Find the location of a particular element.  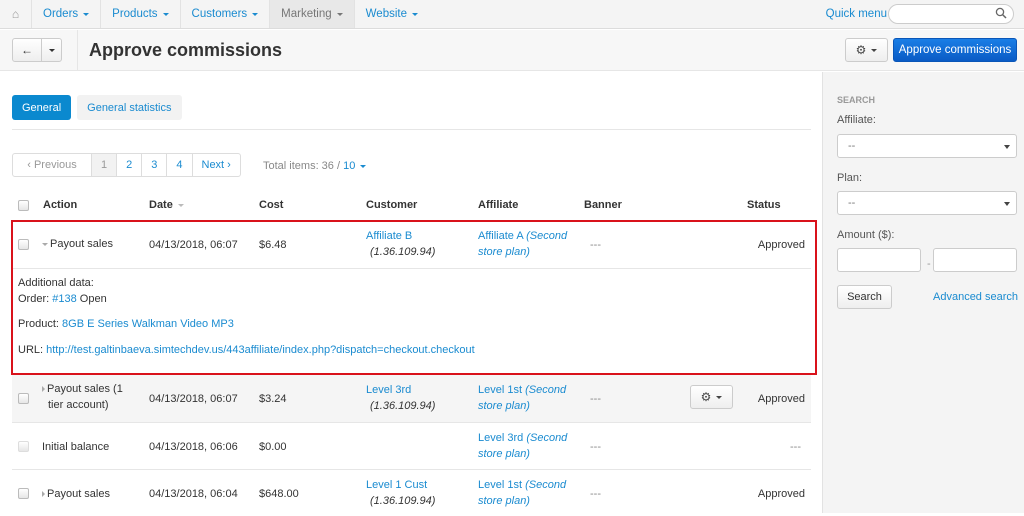

customer-link: Level 1 Cust is located at coordinates (396, 485).